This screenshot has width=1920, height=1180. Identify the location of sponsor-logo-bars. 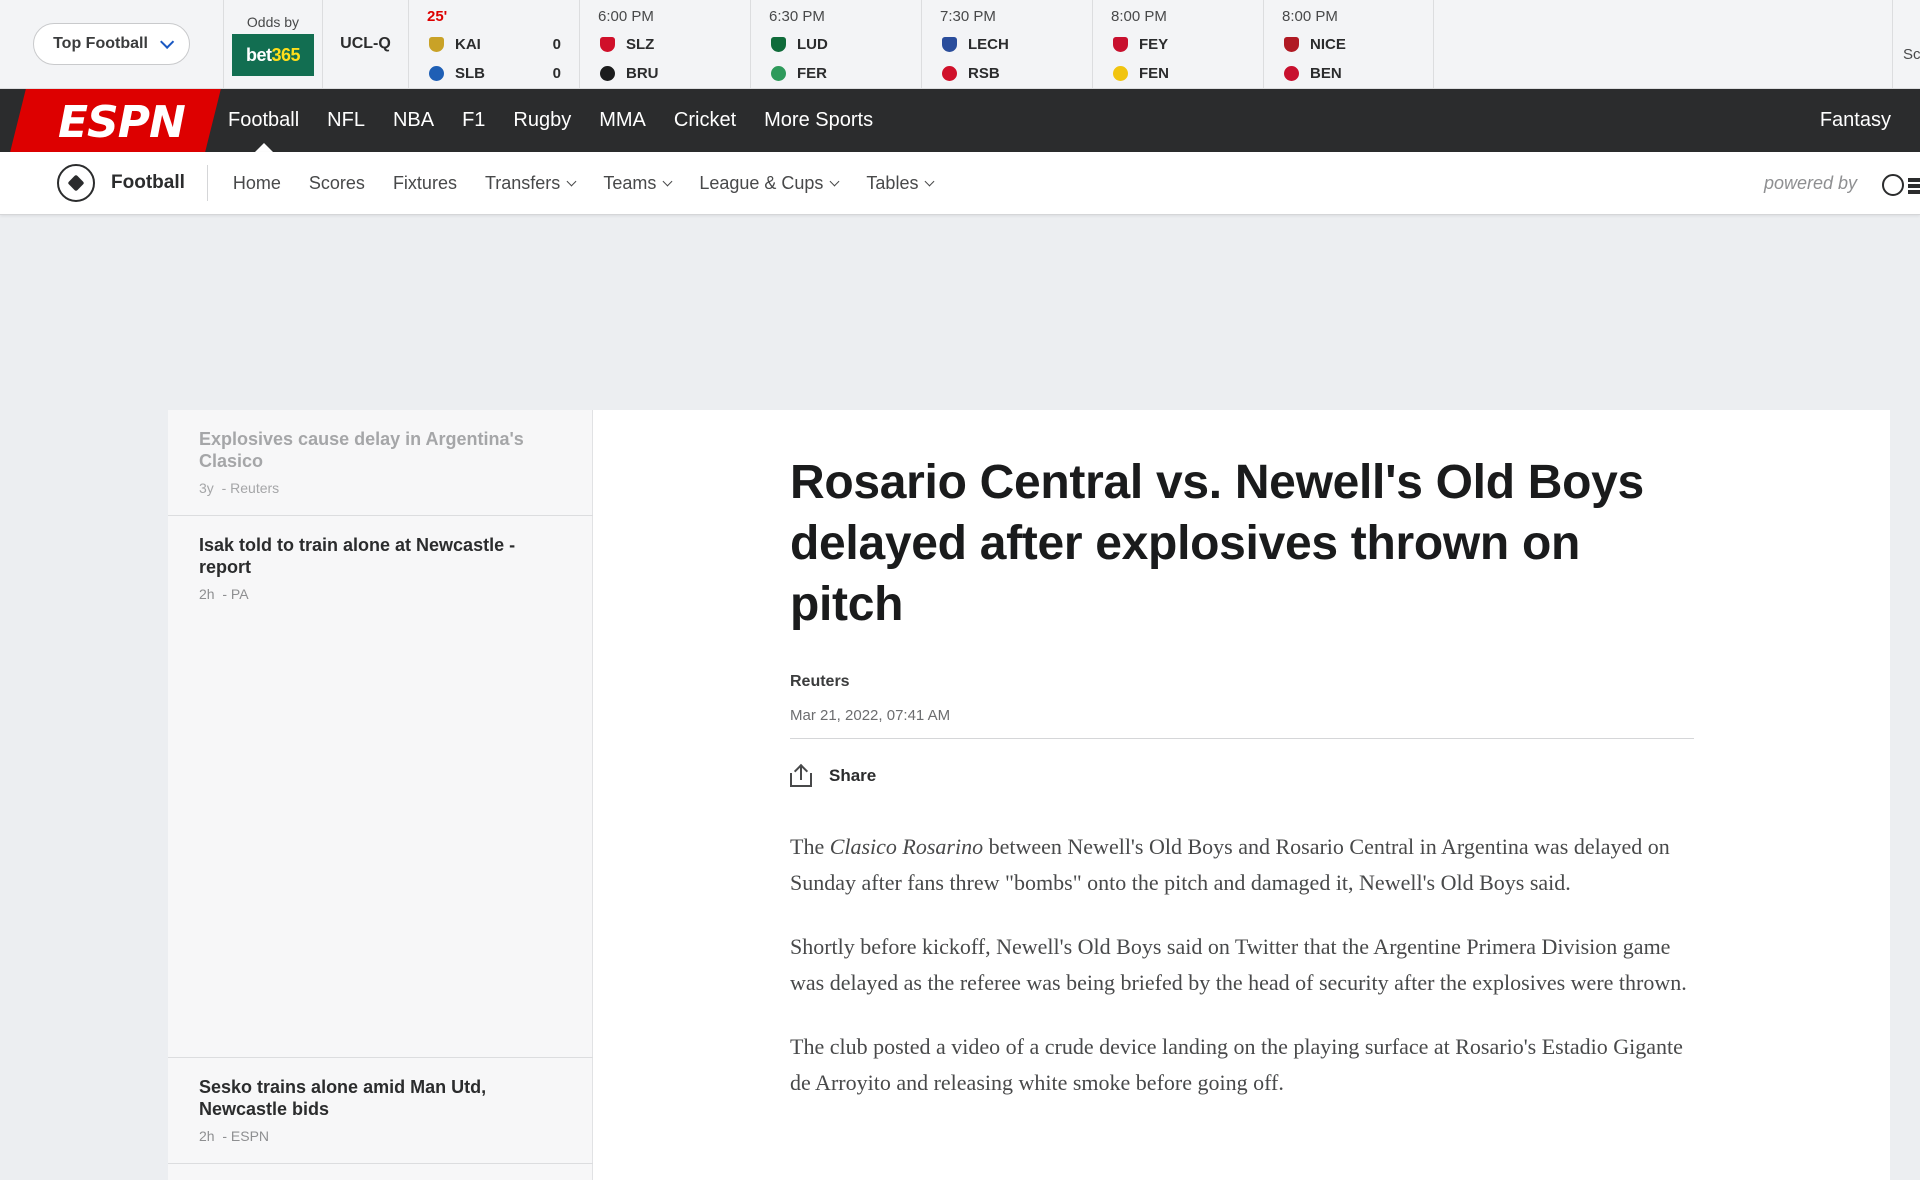
(1914, 180).